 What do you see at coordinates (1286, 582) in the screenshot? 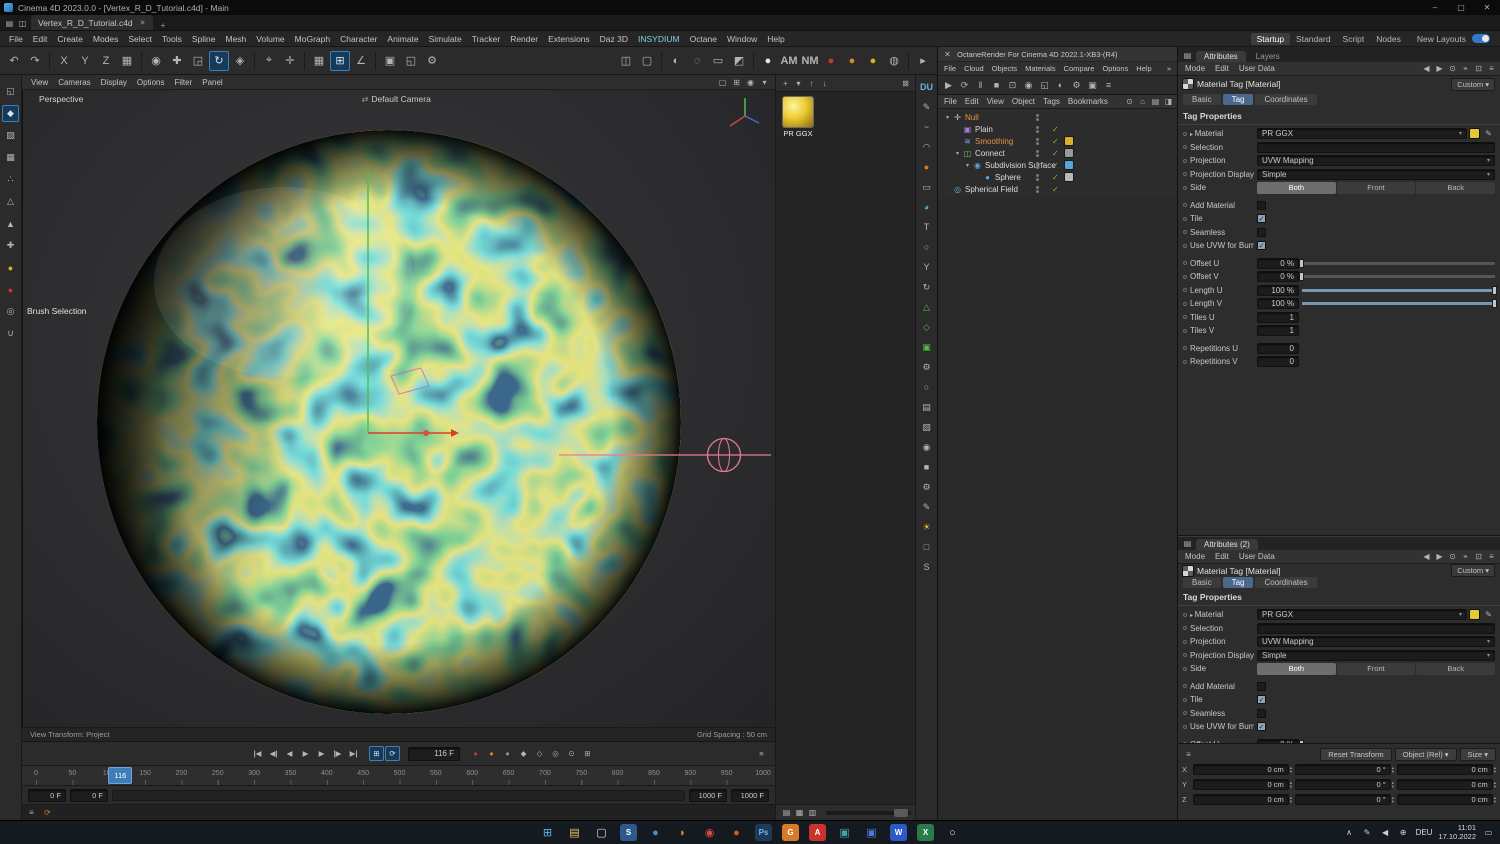
I see `tab-coordinates: Coordinates` at bounding box center [1286, 582].